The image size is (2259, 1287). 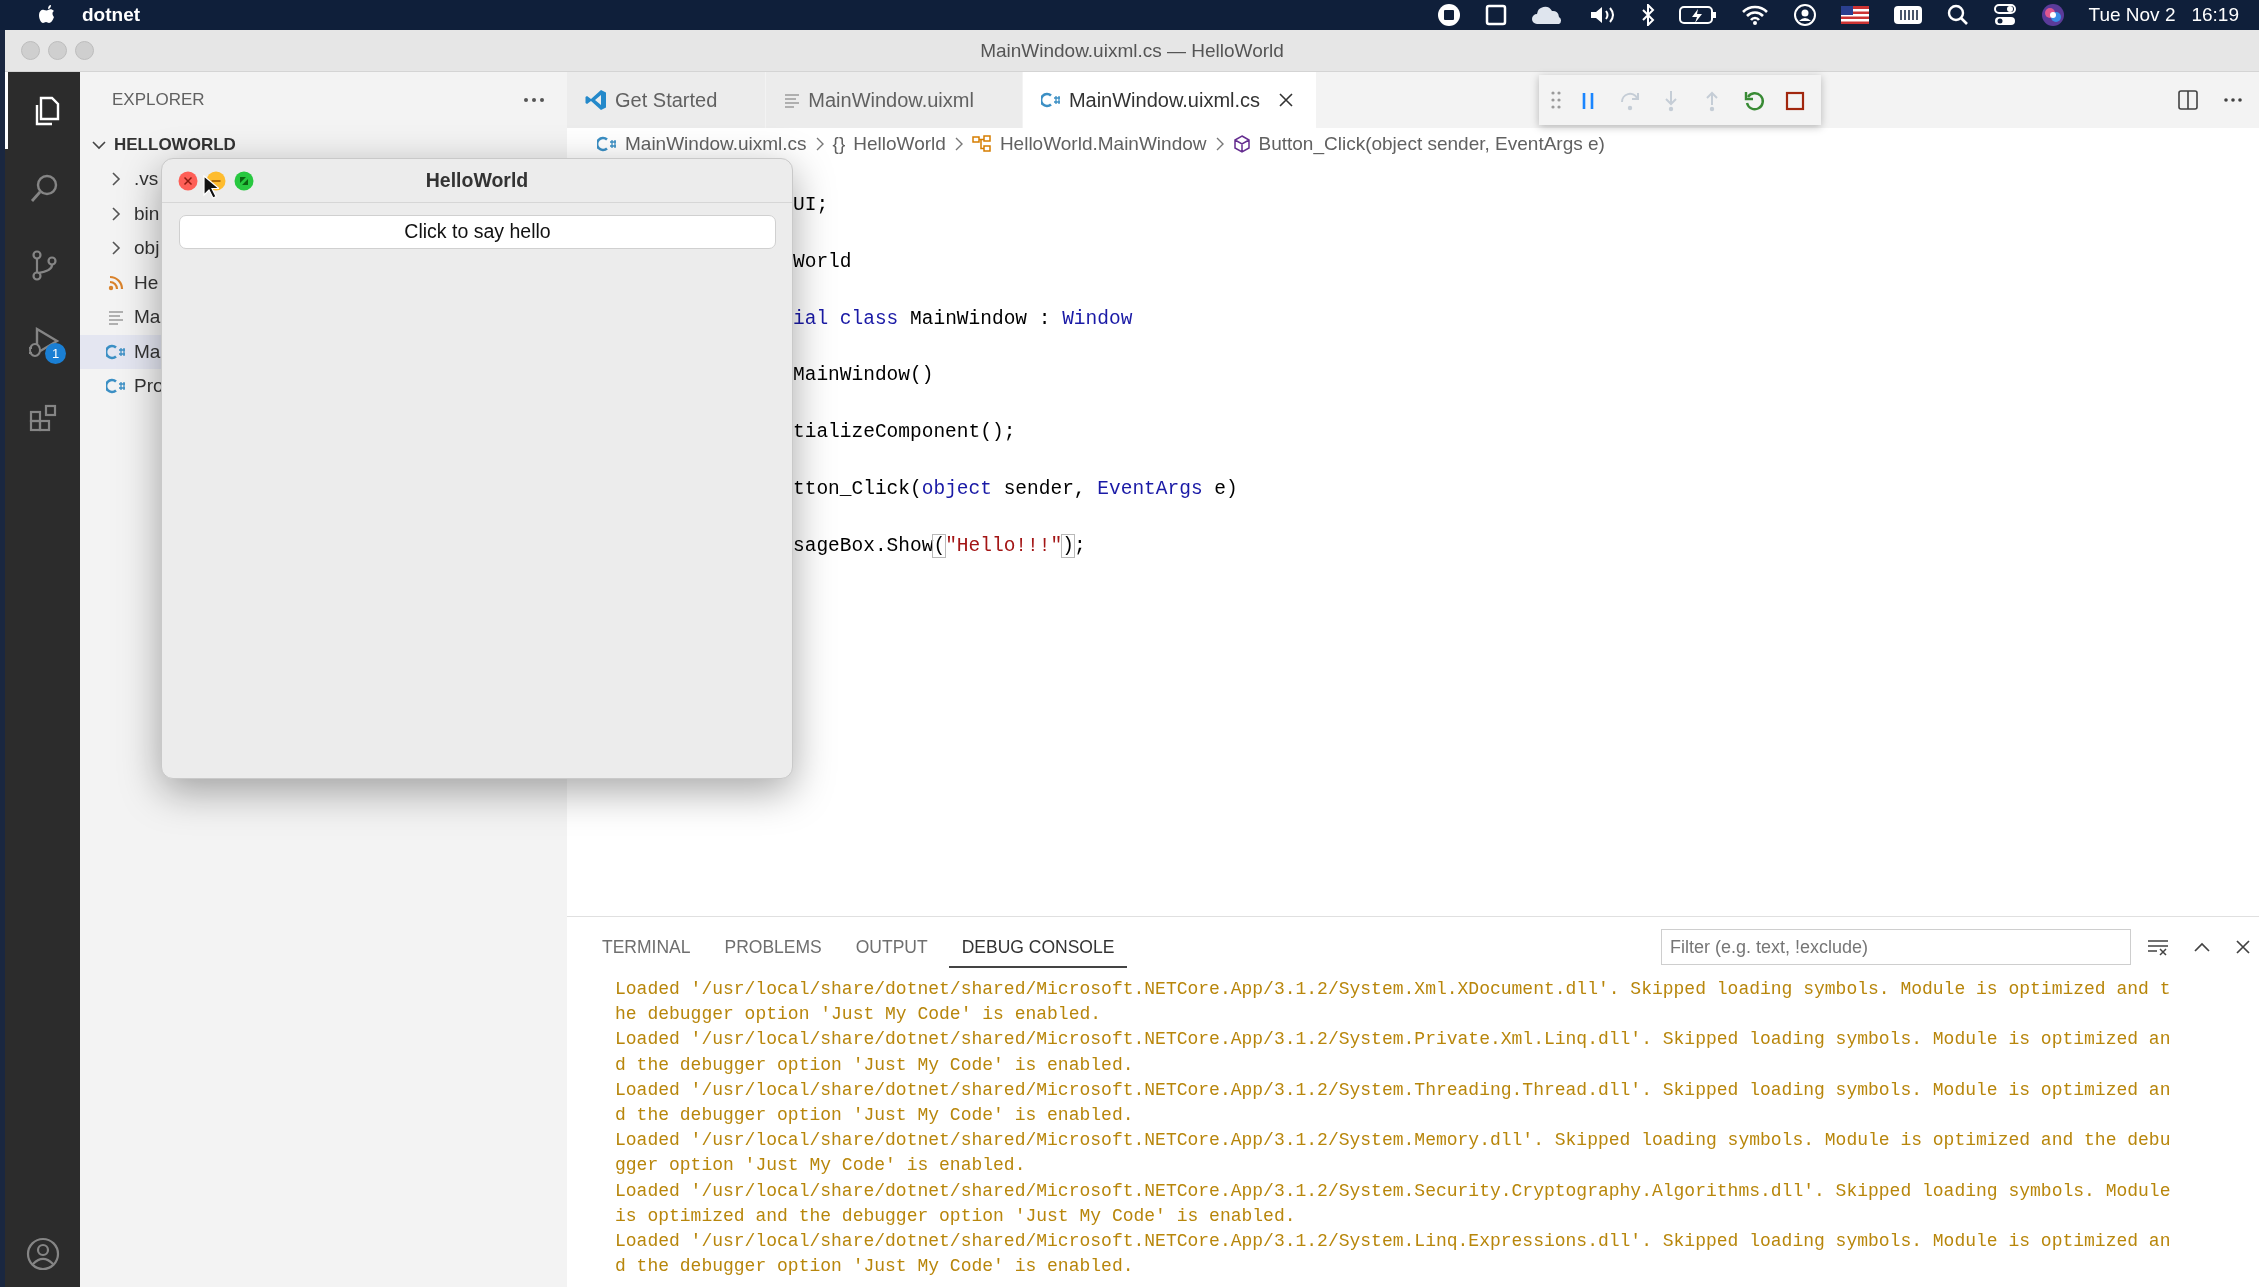 I want to click on console-line: Loaded '/usr/local/share/dotnet/shared/Microsoft.NETCore.App/3.1.2/System.Security.Cryptography.Algorithms.dll'. Skipped loading symbols. Module, so click(x=1393, y=1191).